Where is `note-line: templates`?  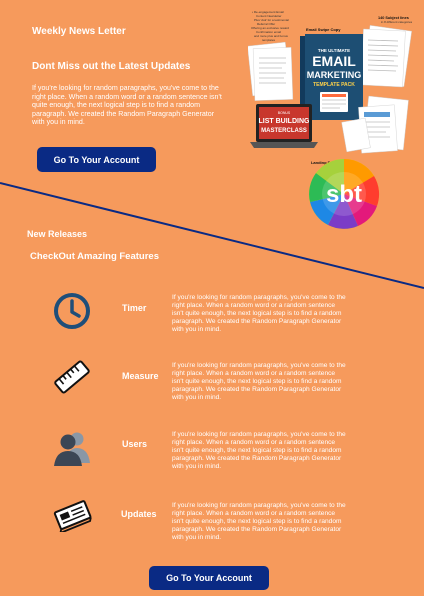 note-line: templates is located at coordinates (269, 40).